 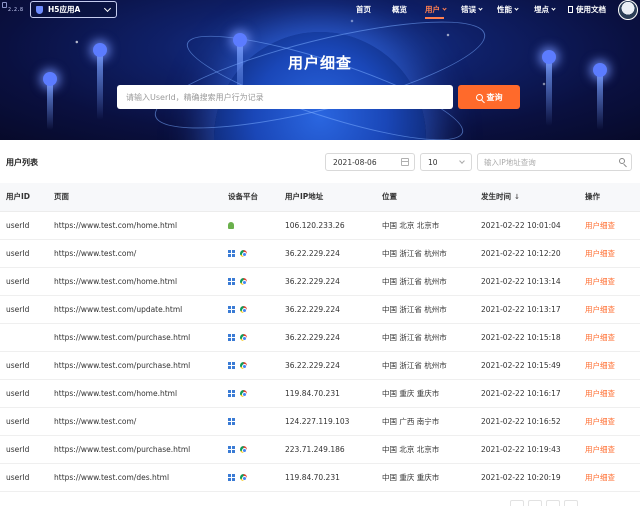 I want to click on search-icon, so click(x=622, y=161).